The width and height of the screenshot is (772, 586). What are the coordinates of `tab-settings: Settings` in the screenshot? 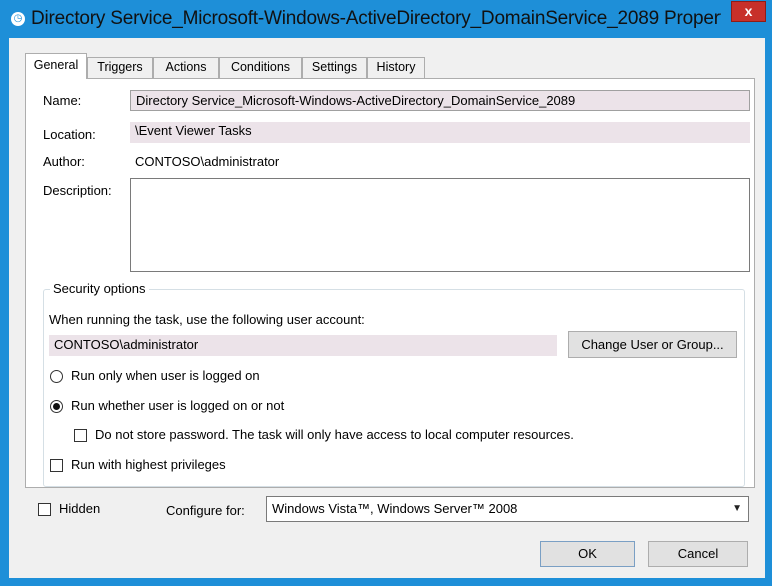 It's located at (334, 67).